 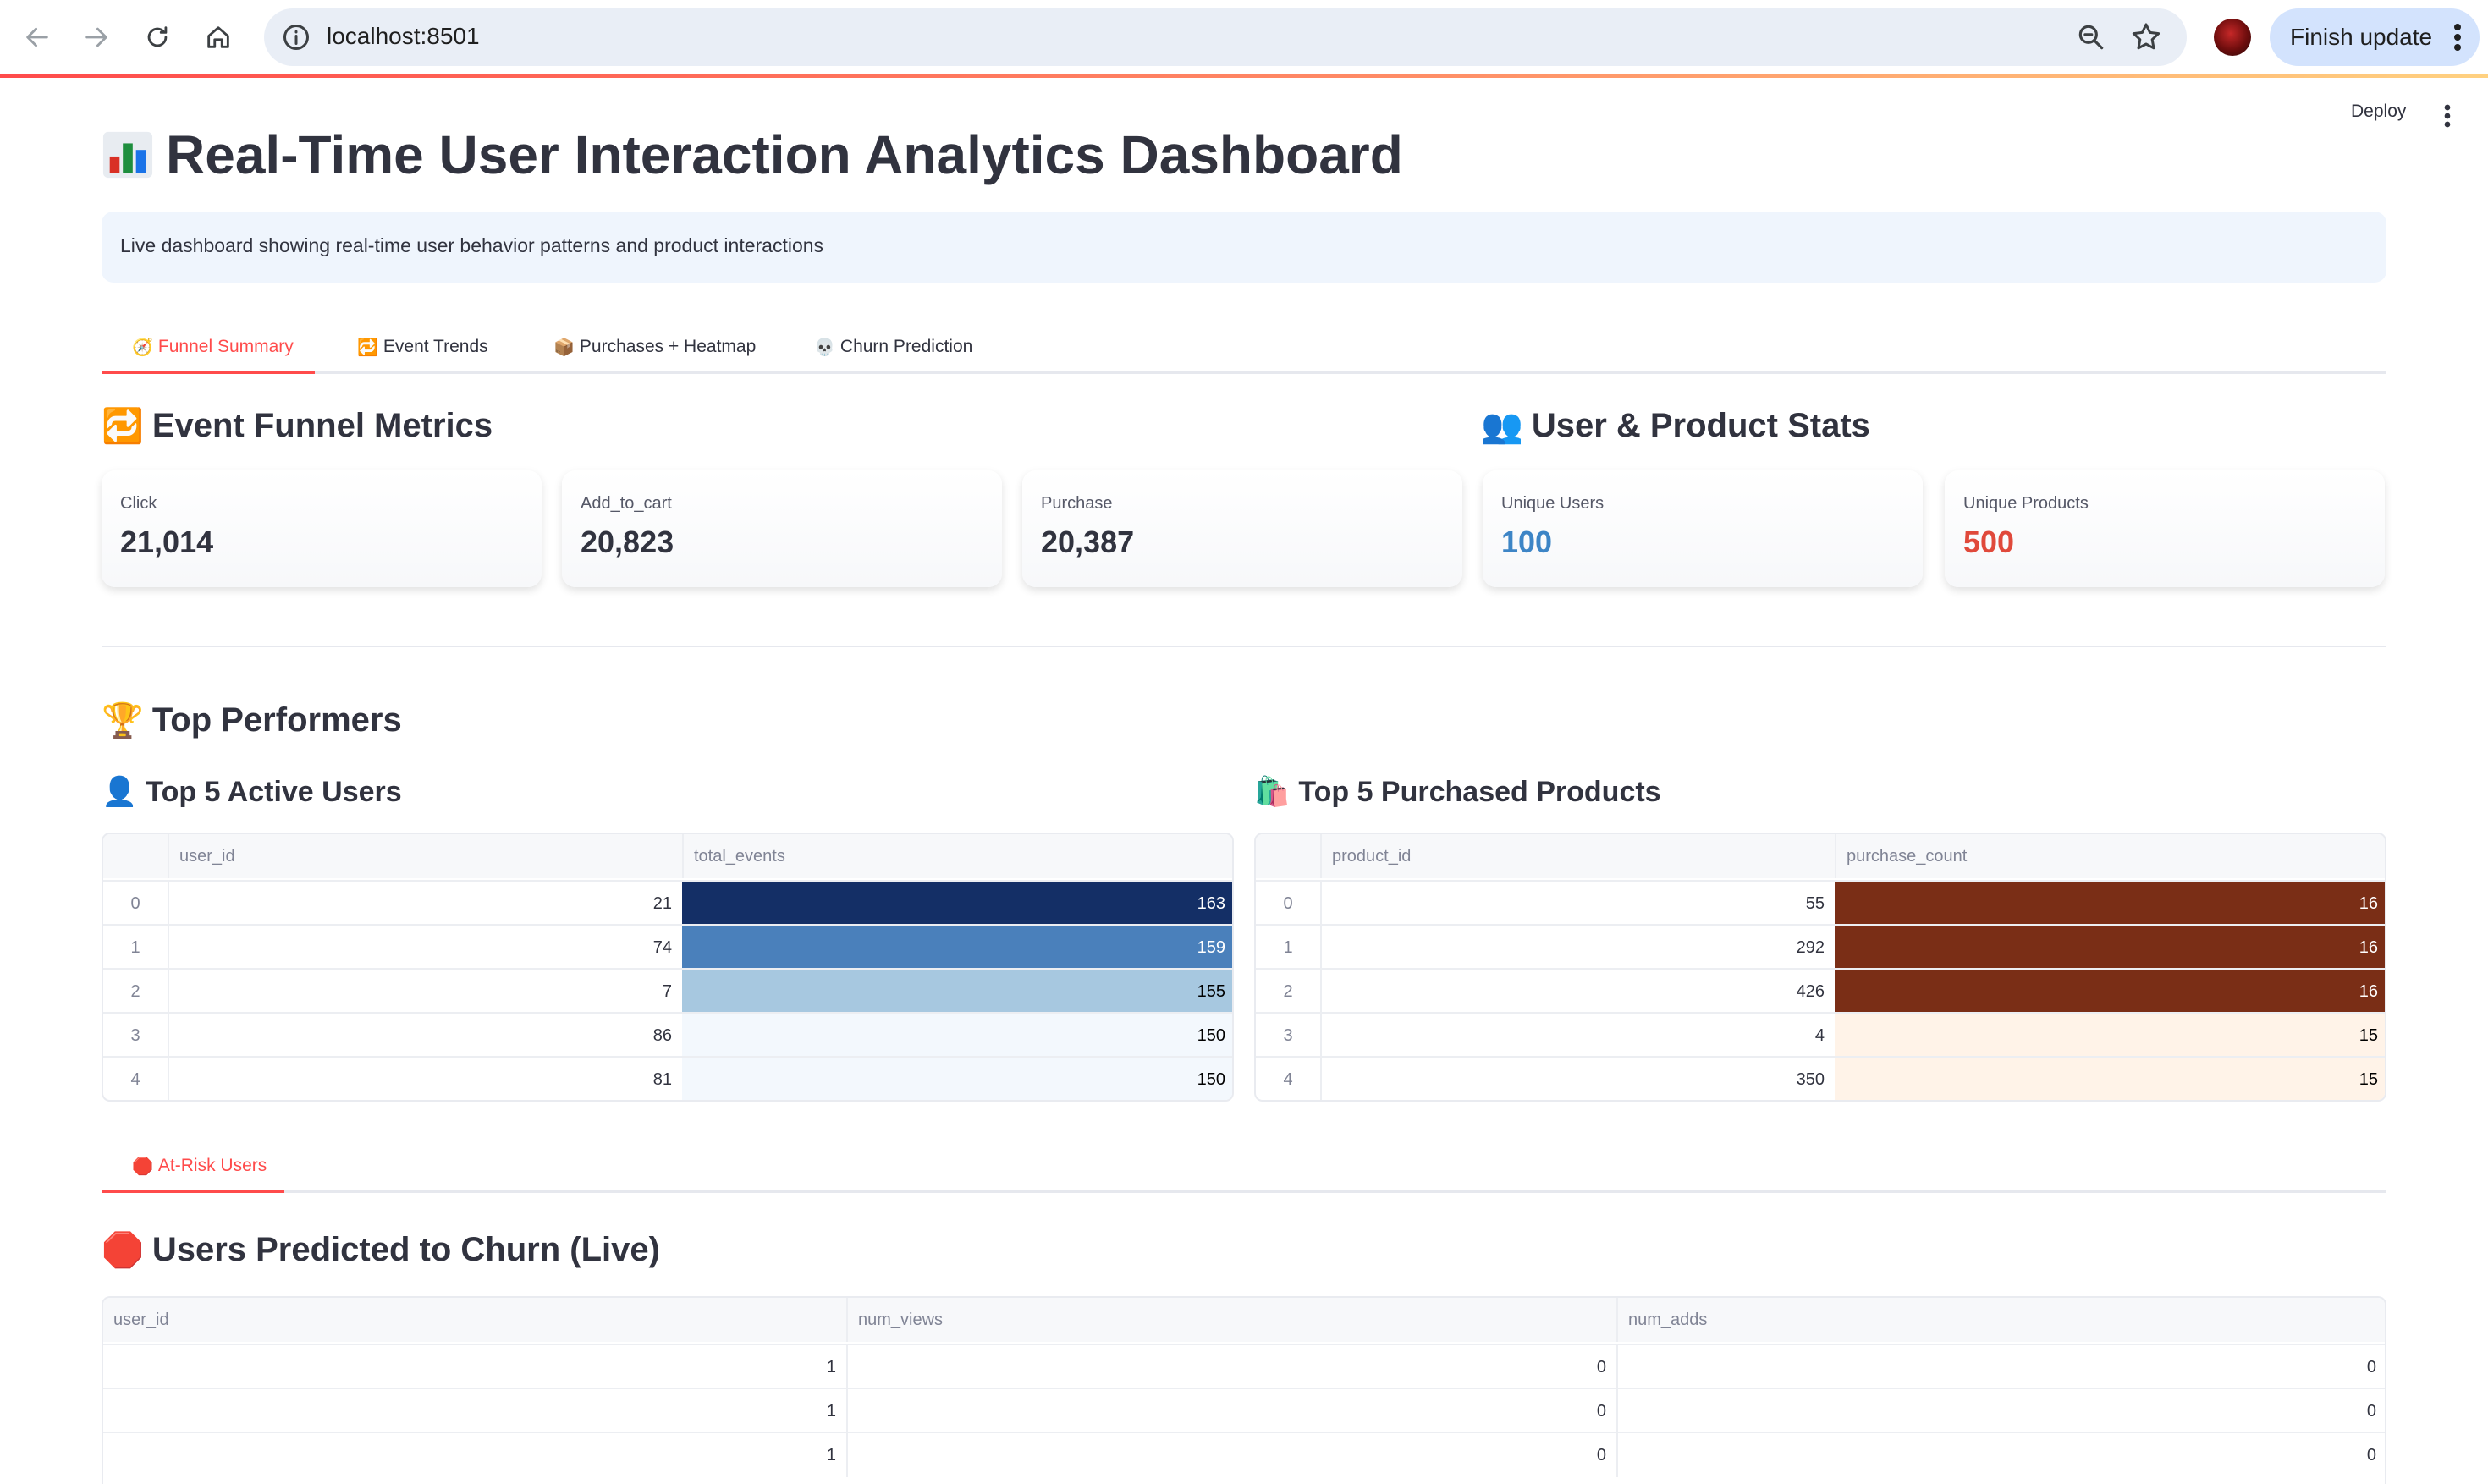 I want to click on forward-button, so click(x=96, y=37).